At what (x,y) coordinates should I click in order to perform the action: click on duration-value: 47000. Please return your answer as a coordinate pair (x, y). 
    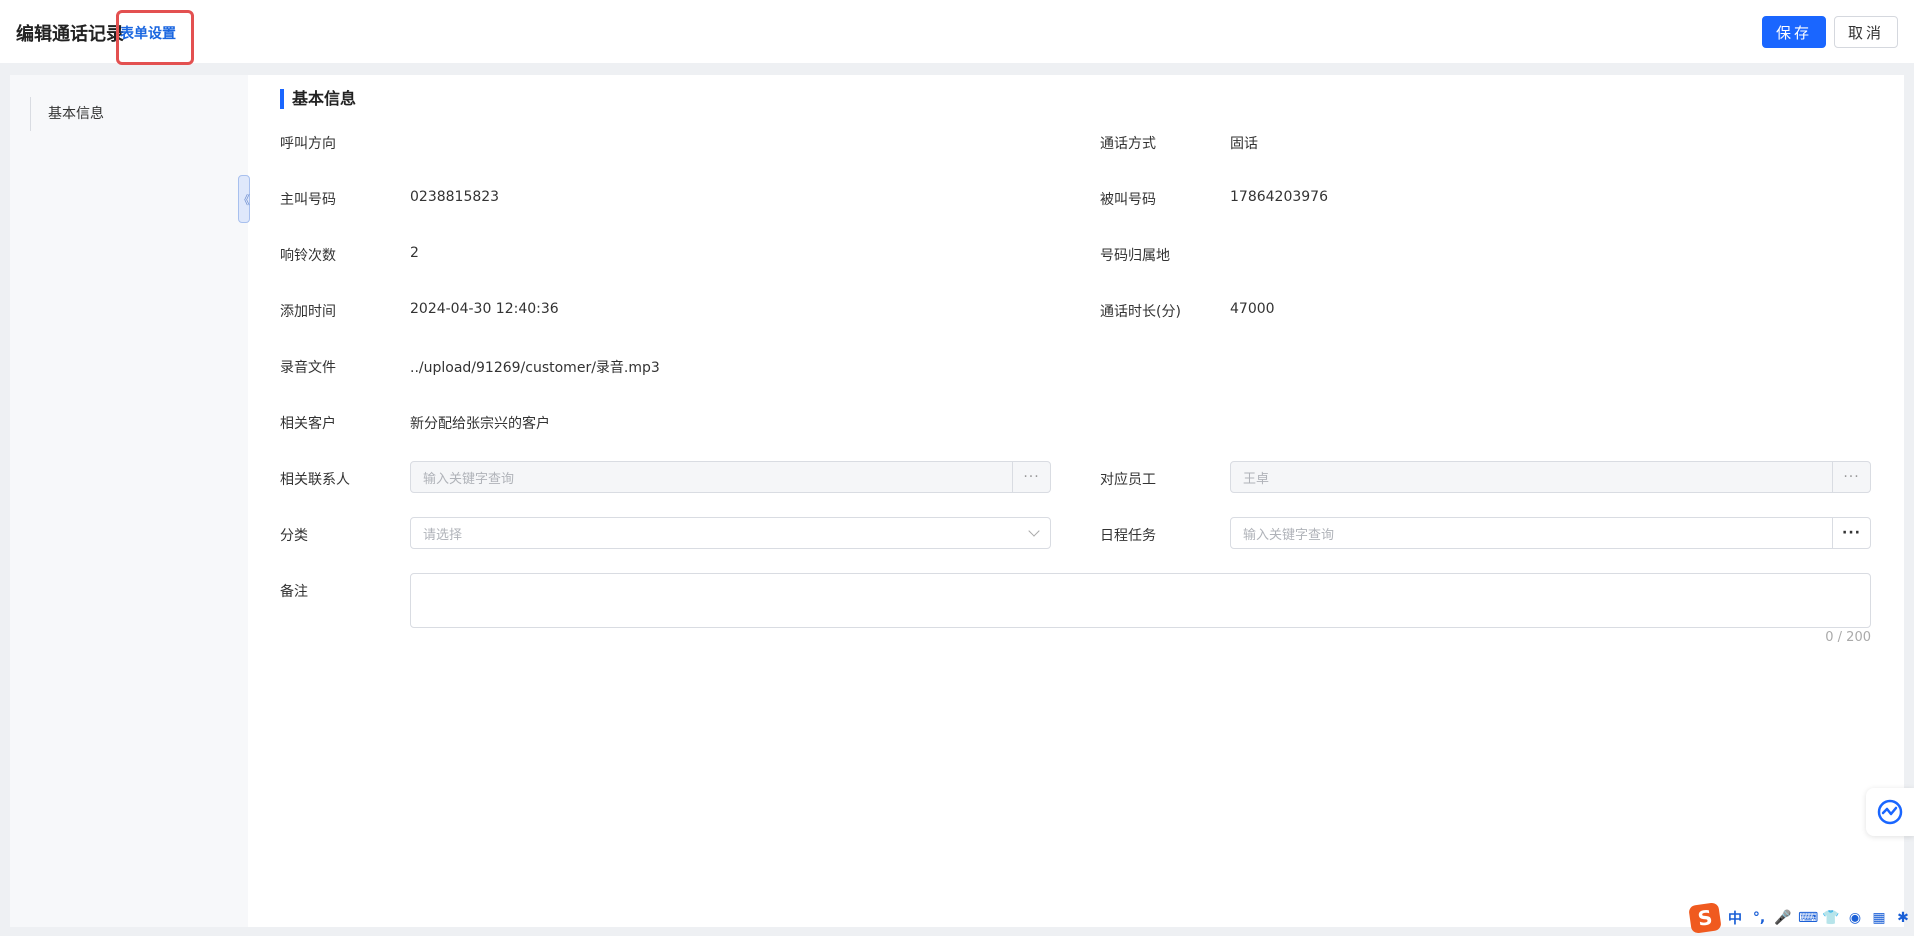
    Looking at the image, I should click on (1252, 309).